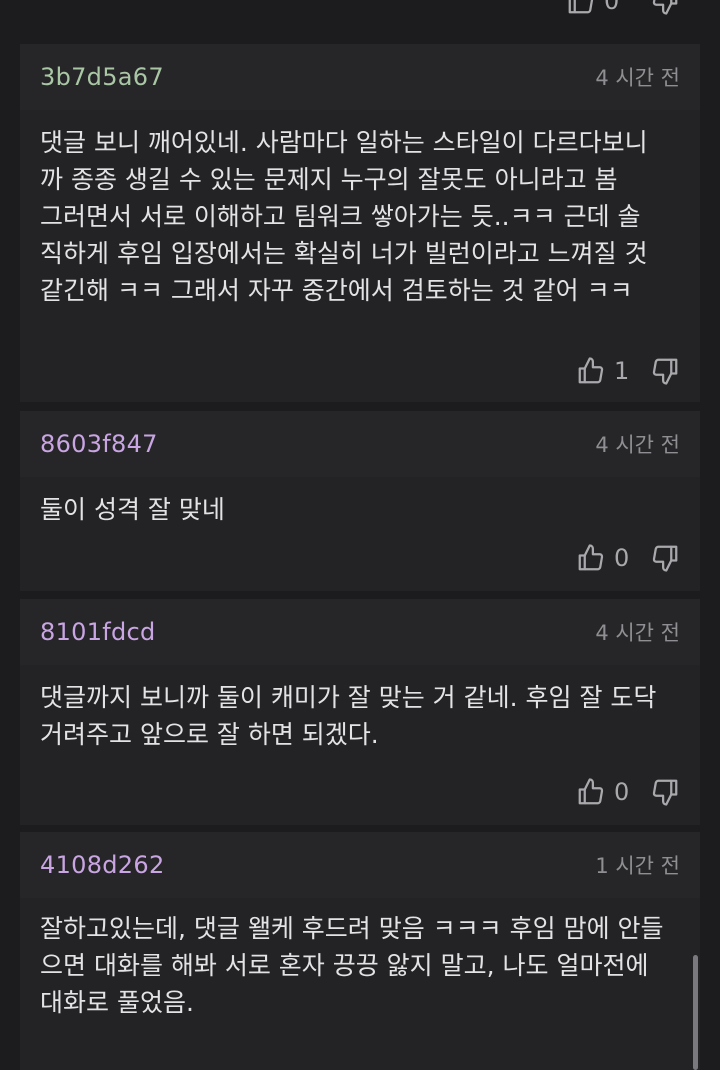  What do you see at coordinates (623, 8) in the screenshot?
I see `previous-comment-actions: 0` at bounding box center [623, 8].